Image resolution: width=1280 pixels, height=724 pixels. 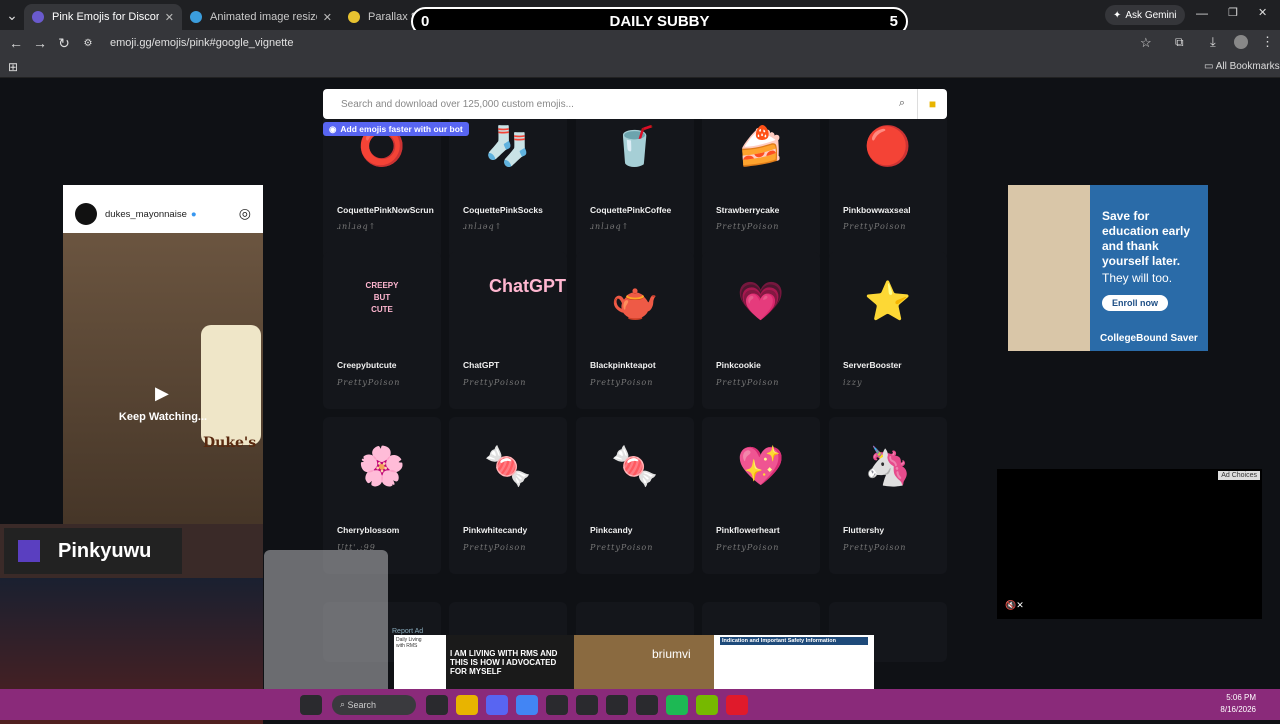 What do you see at coordinates (196, 17) in the screenshot?
I see `resizer-favicon-icon` at bounding box center [196, 17].